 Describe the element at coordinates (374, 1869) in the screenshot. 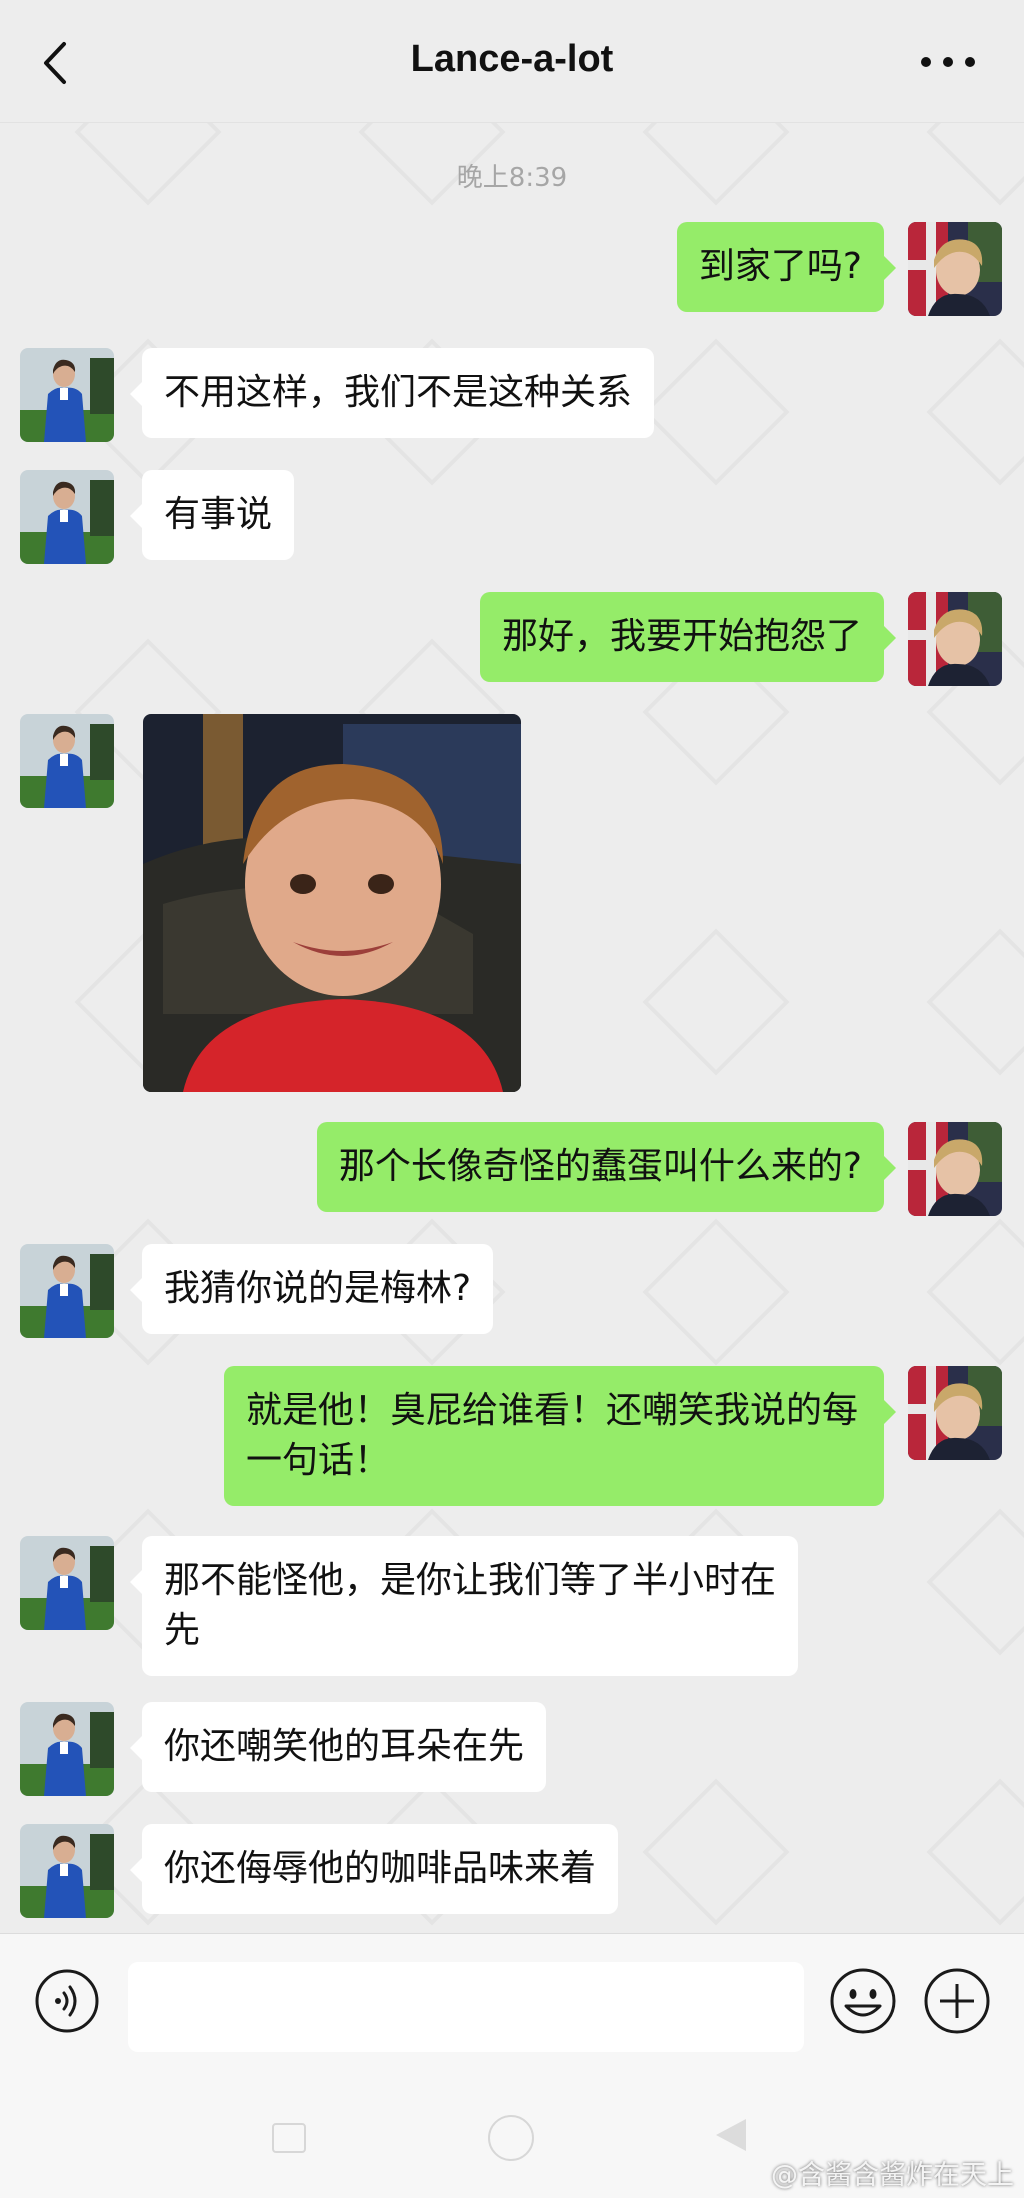

I see `message-bubble-incoming: 你还侮辱他的咖啡品味来着` at that location.